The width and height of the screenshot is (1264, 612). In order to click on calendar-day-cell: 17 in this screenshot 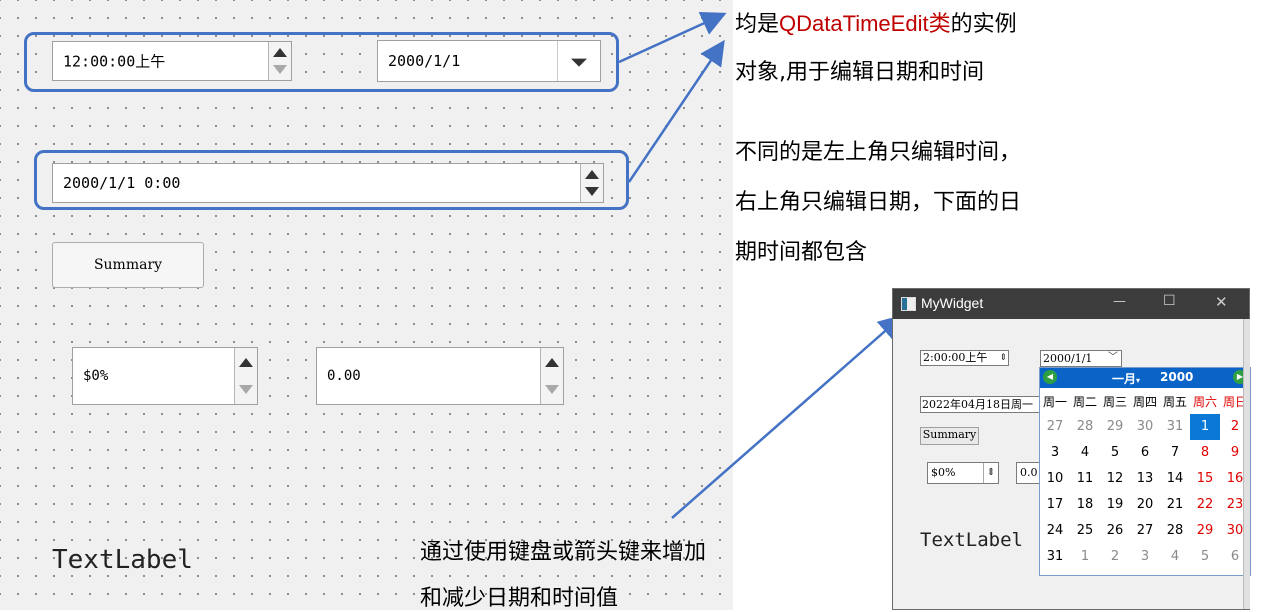, I will do `click(1055, 505)`.